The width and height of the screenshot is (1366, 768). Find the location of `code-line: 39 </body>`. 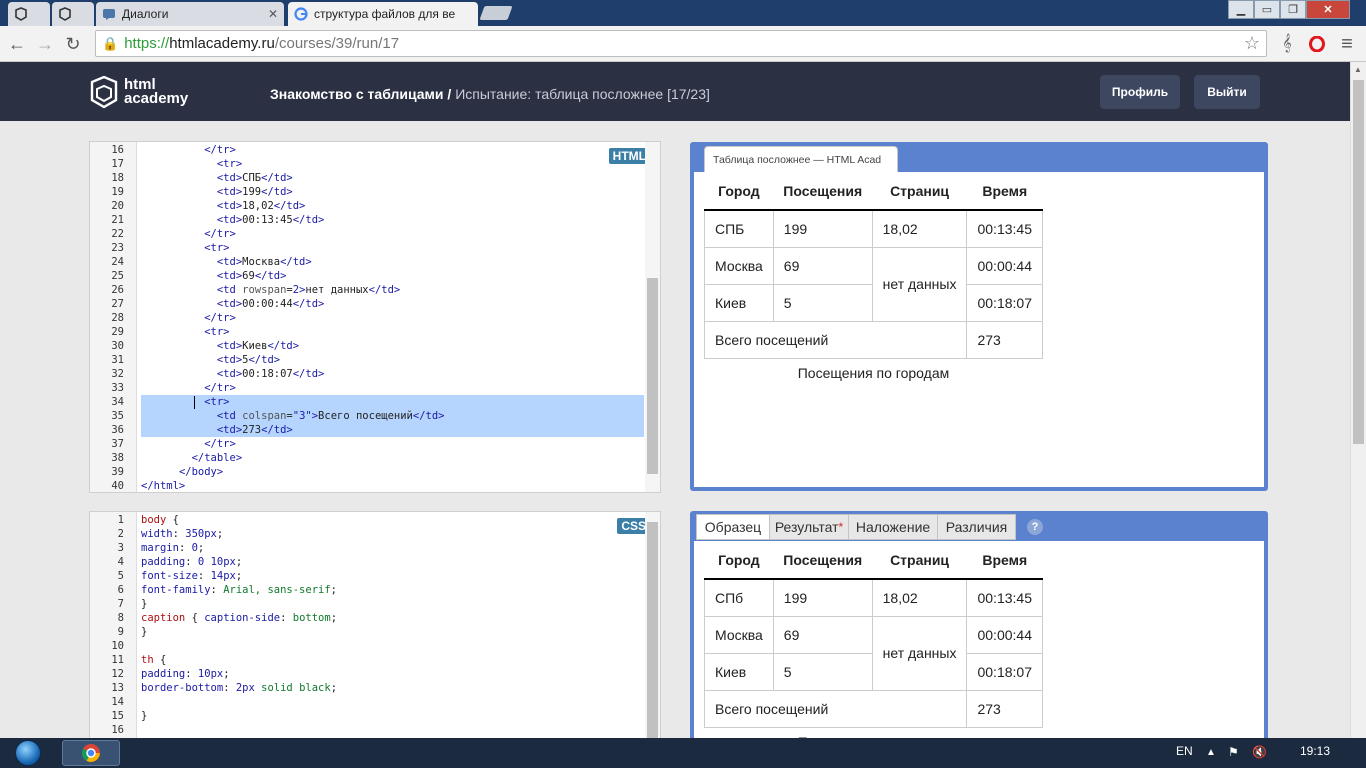

code-line: 39 </body> is located at coordinates (375, 472).